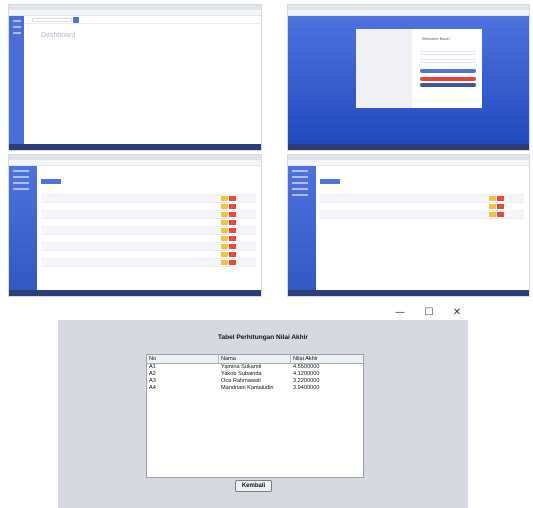 This screenshot has height=508, width=533. Describe the element at coordinates (306, 388) in the screenshot. I see `cell-nilai-akhir: 3.9400000` at that location.